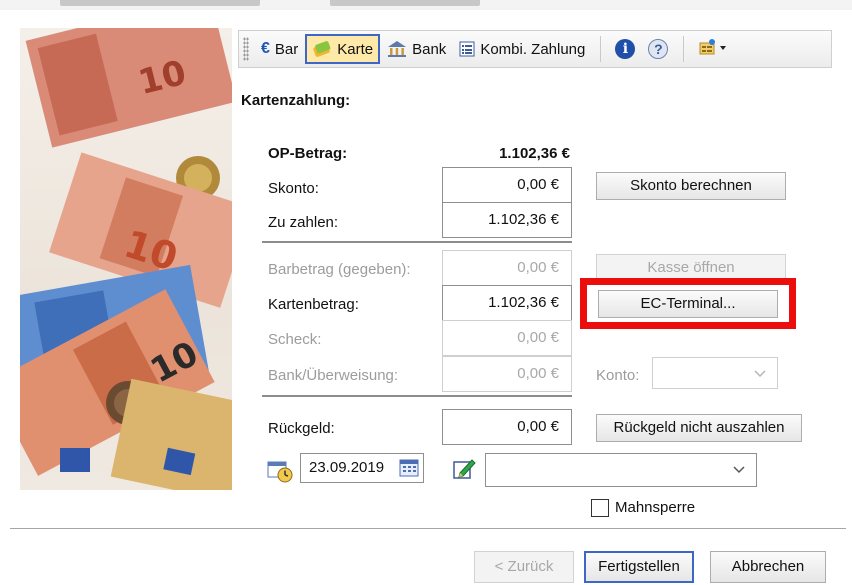 Image resolution: width=852 pixels, height=585 pixels. I want to click on kartenbetrag-label: Kartenbetrag:, so click(313, 304).